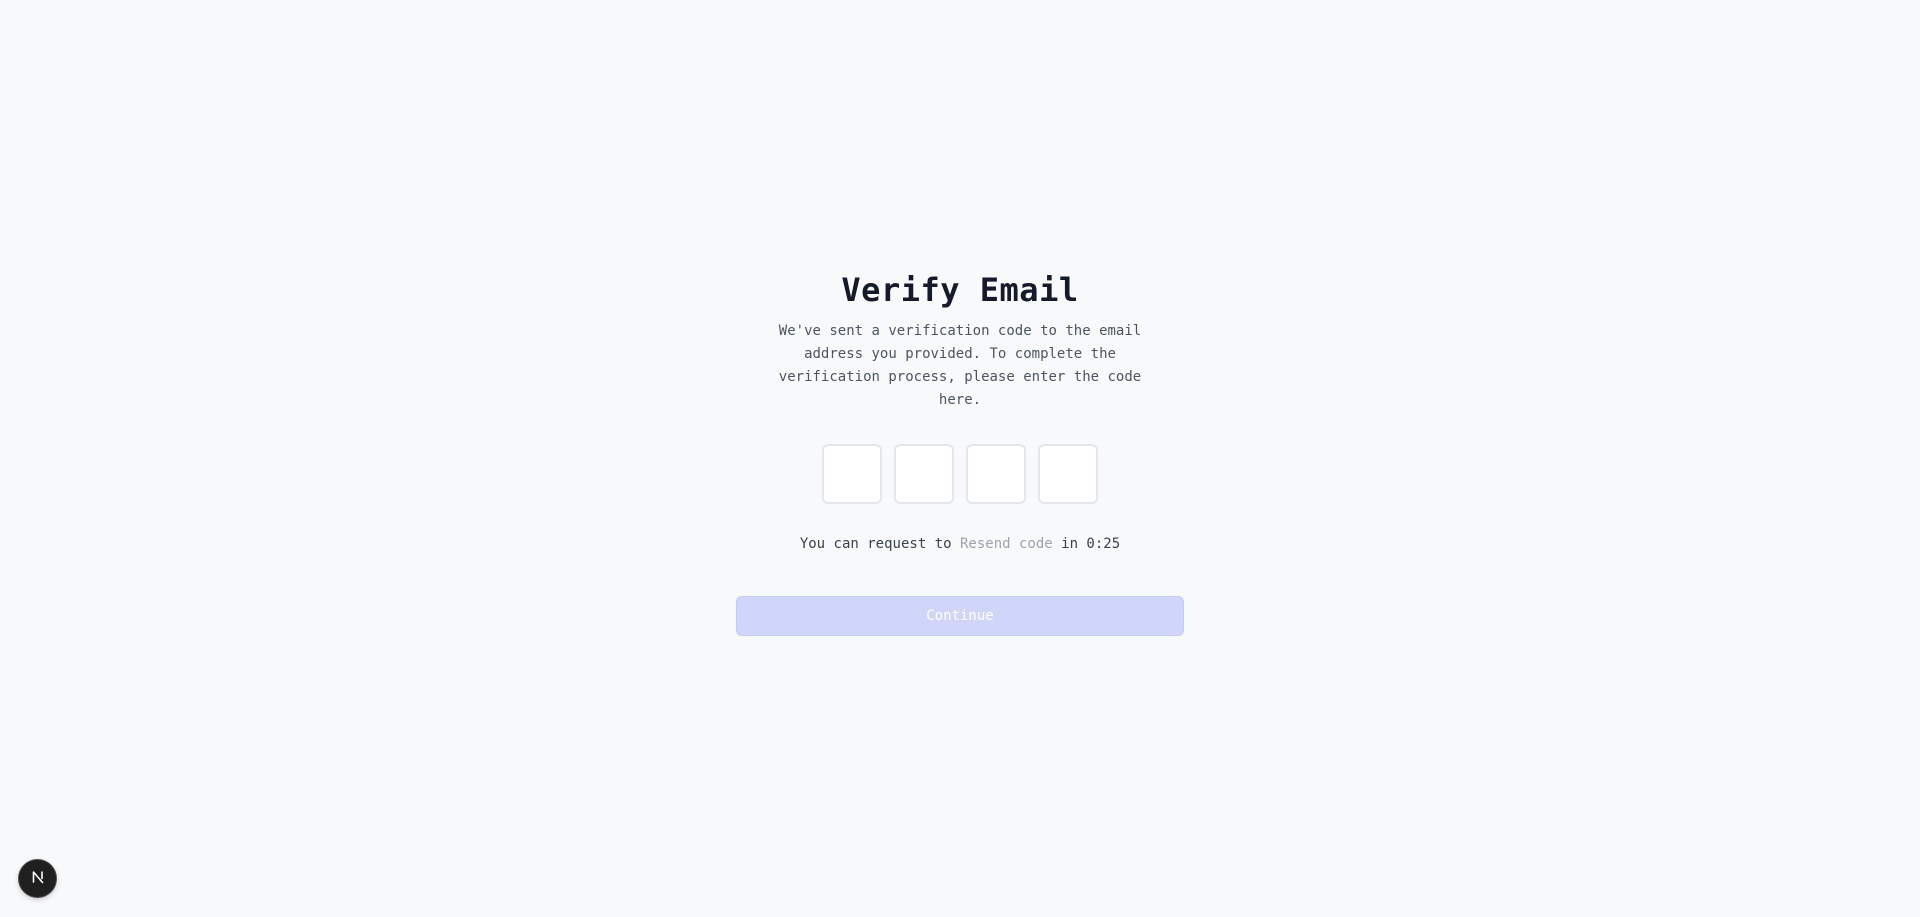  What do you see at coordinates (960, 290) in the screenshot?
I see `page-title: Verify Email` at bounding box center [960, 290].